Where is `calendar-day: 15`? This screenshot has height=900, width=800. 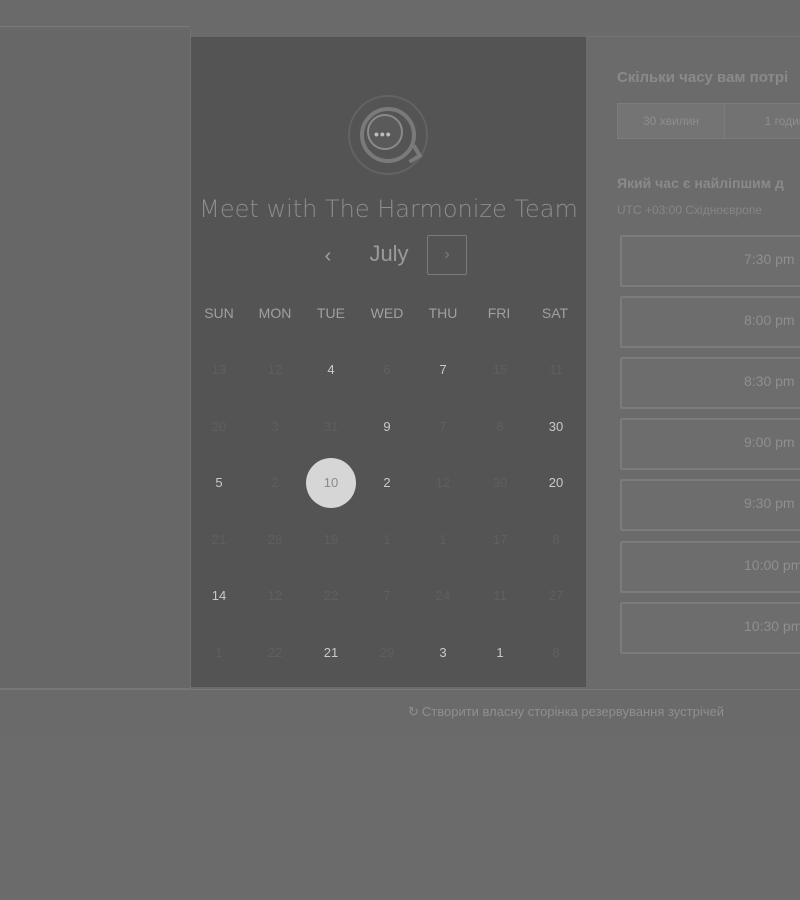
calendar-day: 15 is located at coordinates (500, 369).